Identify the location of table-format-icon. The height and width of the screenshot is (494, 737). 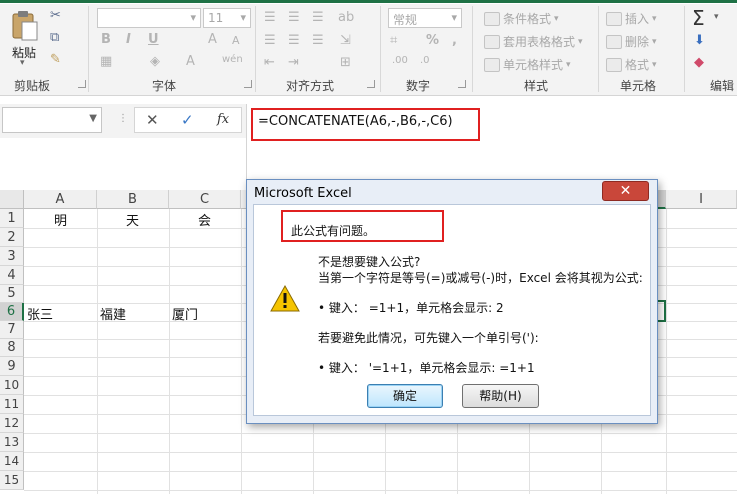
(492, 41).